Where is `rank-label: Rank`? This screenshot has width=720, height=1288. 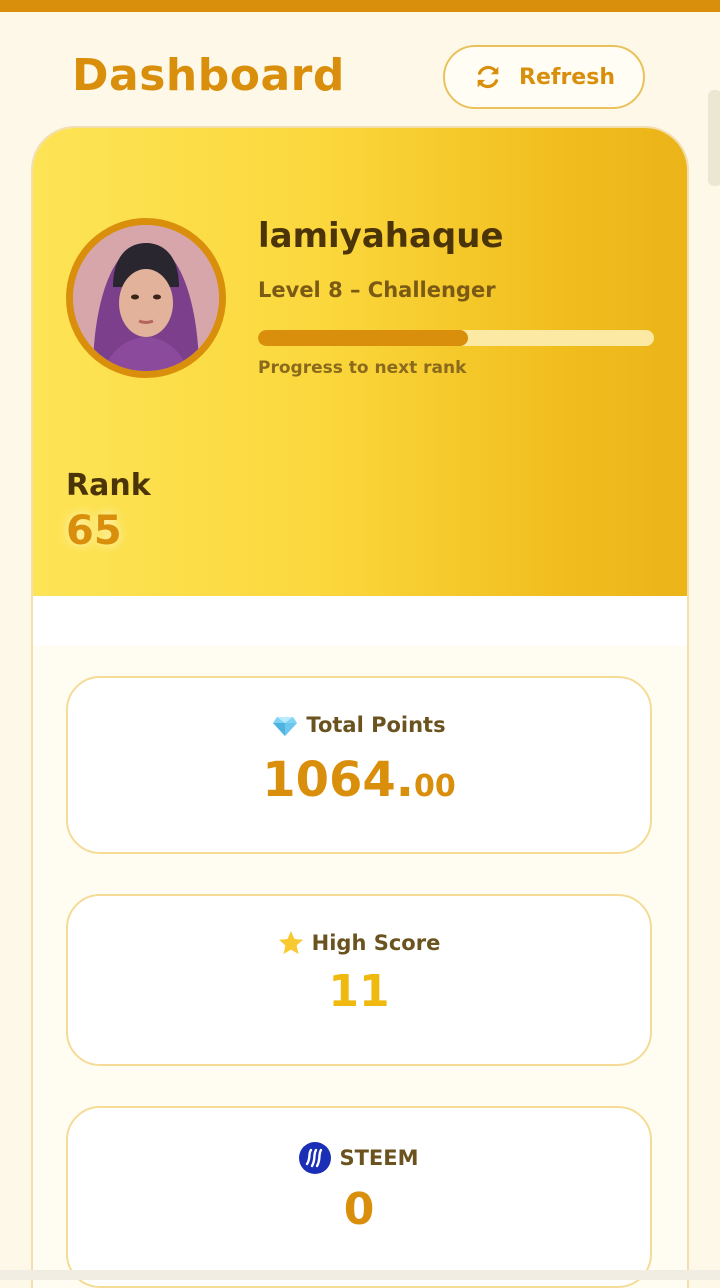
rank-label: Rank is located at coordinates (108, 485).